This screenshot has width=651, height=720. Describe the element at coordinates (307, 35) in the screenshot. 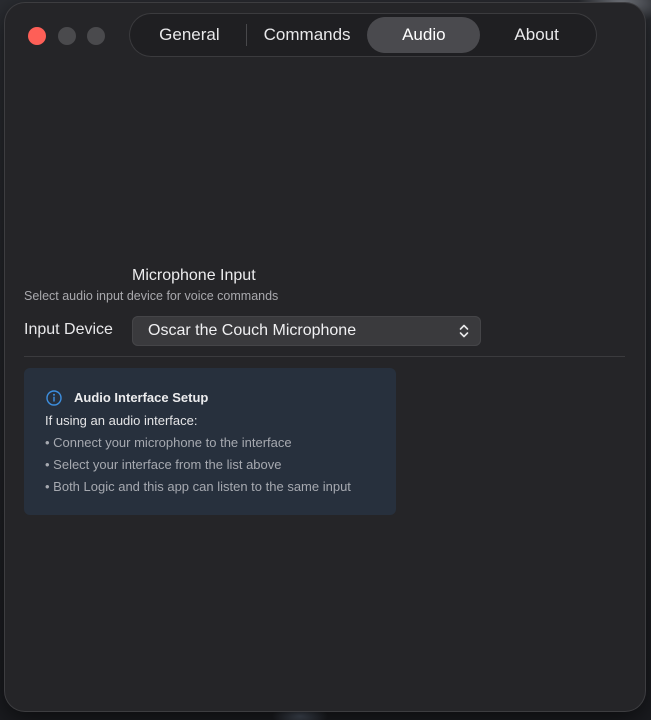

I see `tab-commands: Commands` at that location.